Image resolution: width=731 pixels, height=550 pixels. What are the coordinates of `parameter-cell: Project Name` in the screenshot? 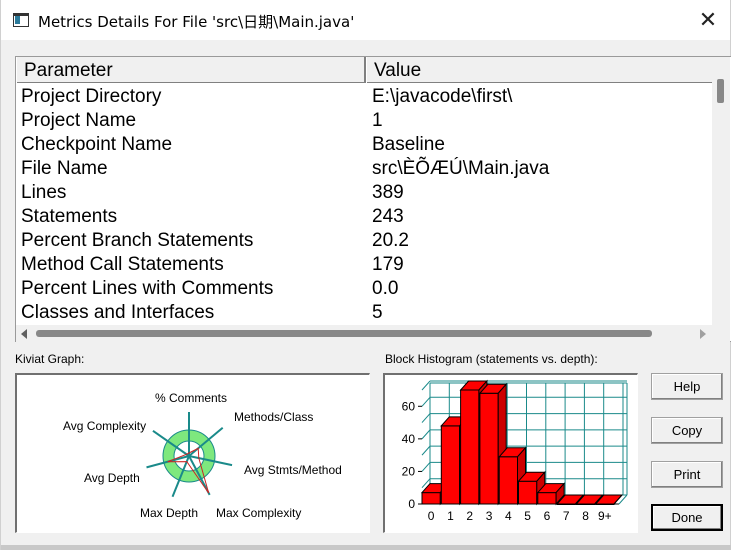 It's located at (79, 120).